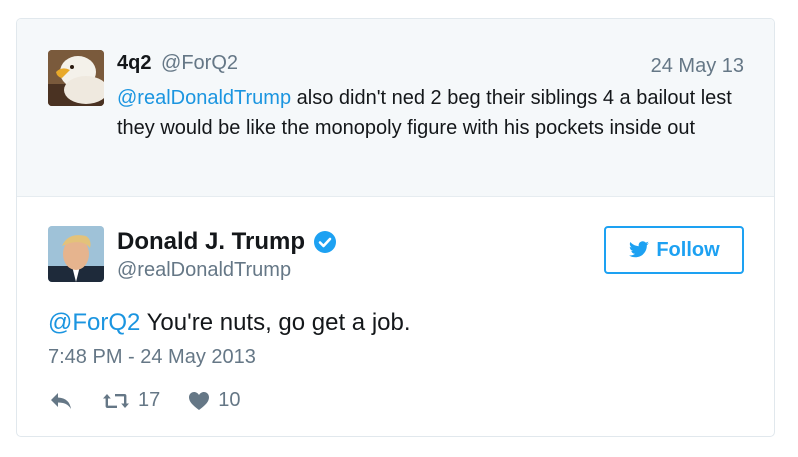  Describe the element at coordinates (149, 400) in the screenshot. I see `retweet-count: 17` at that location.